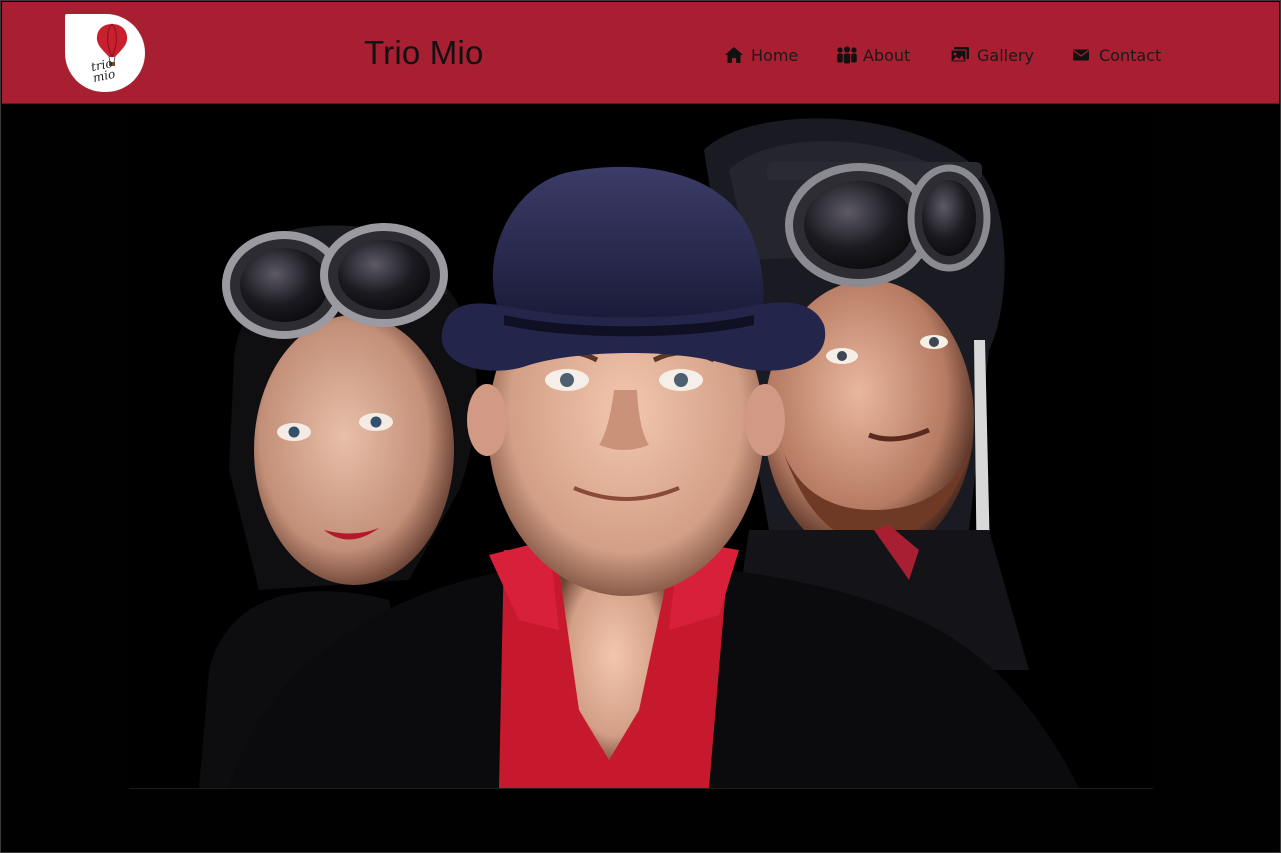 This screenshot has width=1281, height=853. What do you see at coordinates (887, 55) in the screenshot?
I see `nav-about-label: About` at bounding box center [887, 55].